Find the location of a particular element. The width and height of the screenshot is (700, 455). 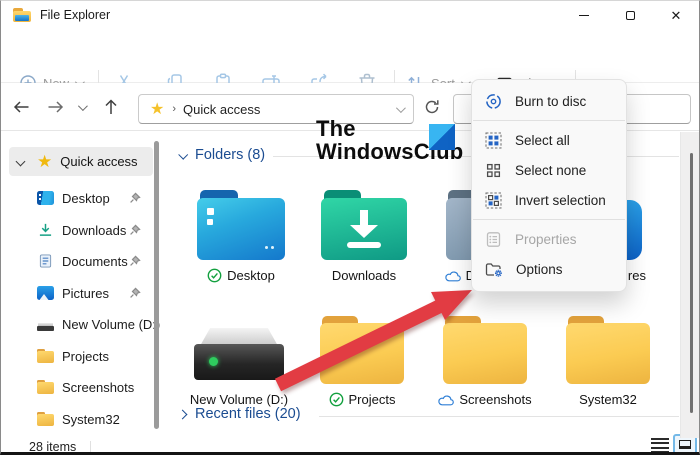

arrow-left-icon is located at coordinates (20, 107).